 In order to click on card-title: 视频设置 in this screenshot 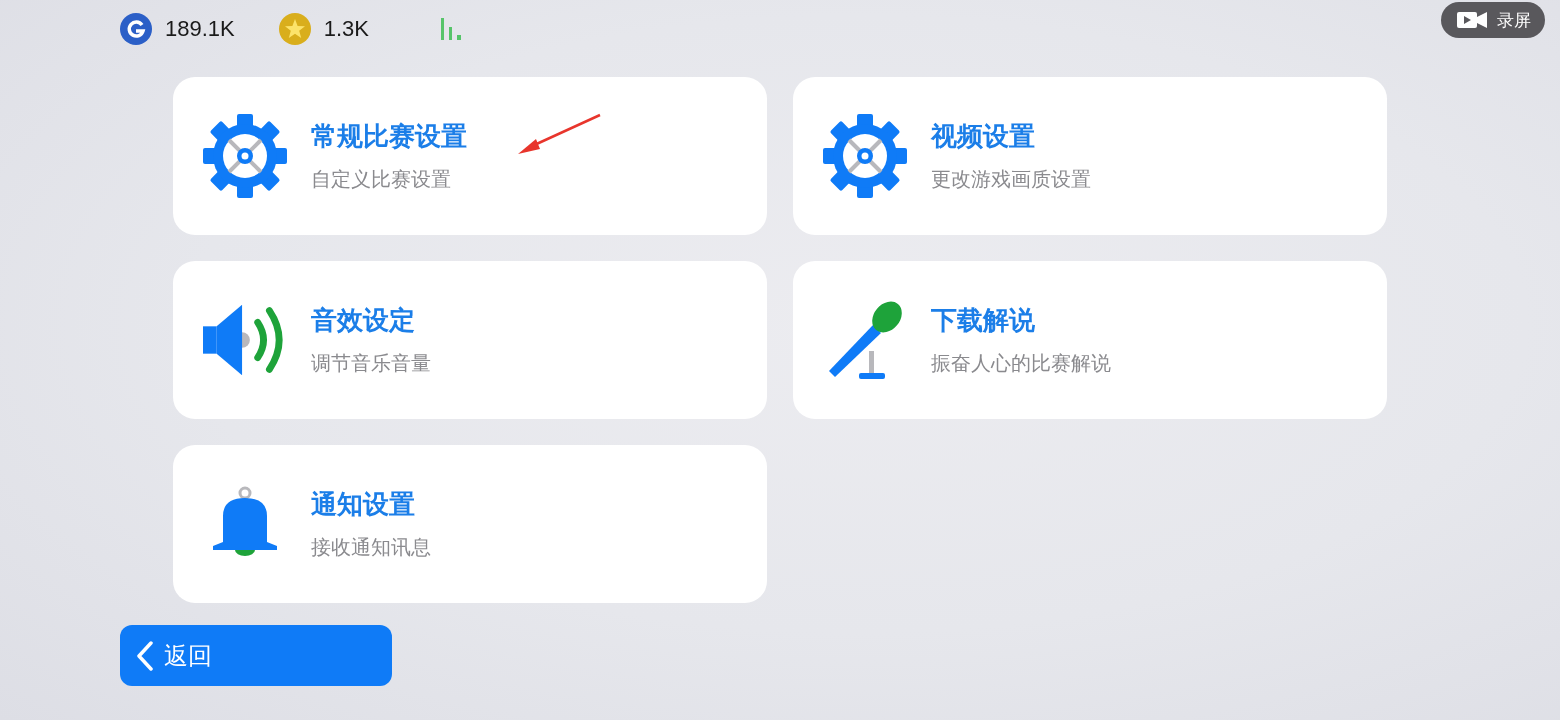, I will do `click(983, 136)`.